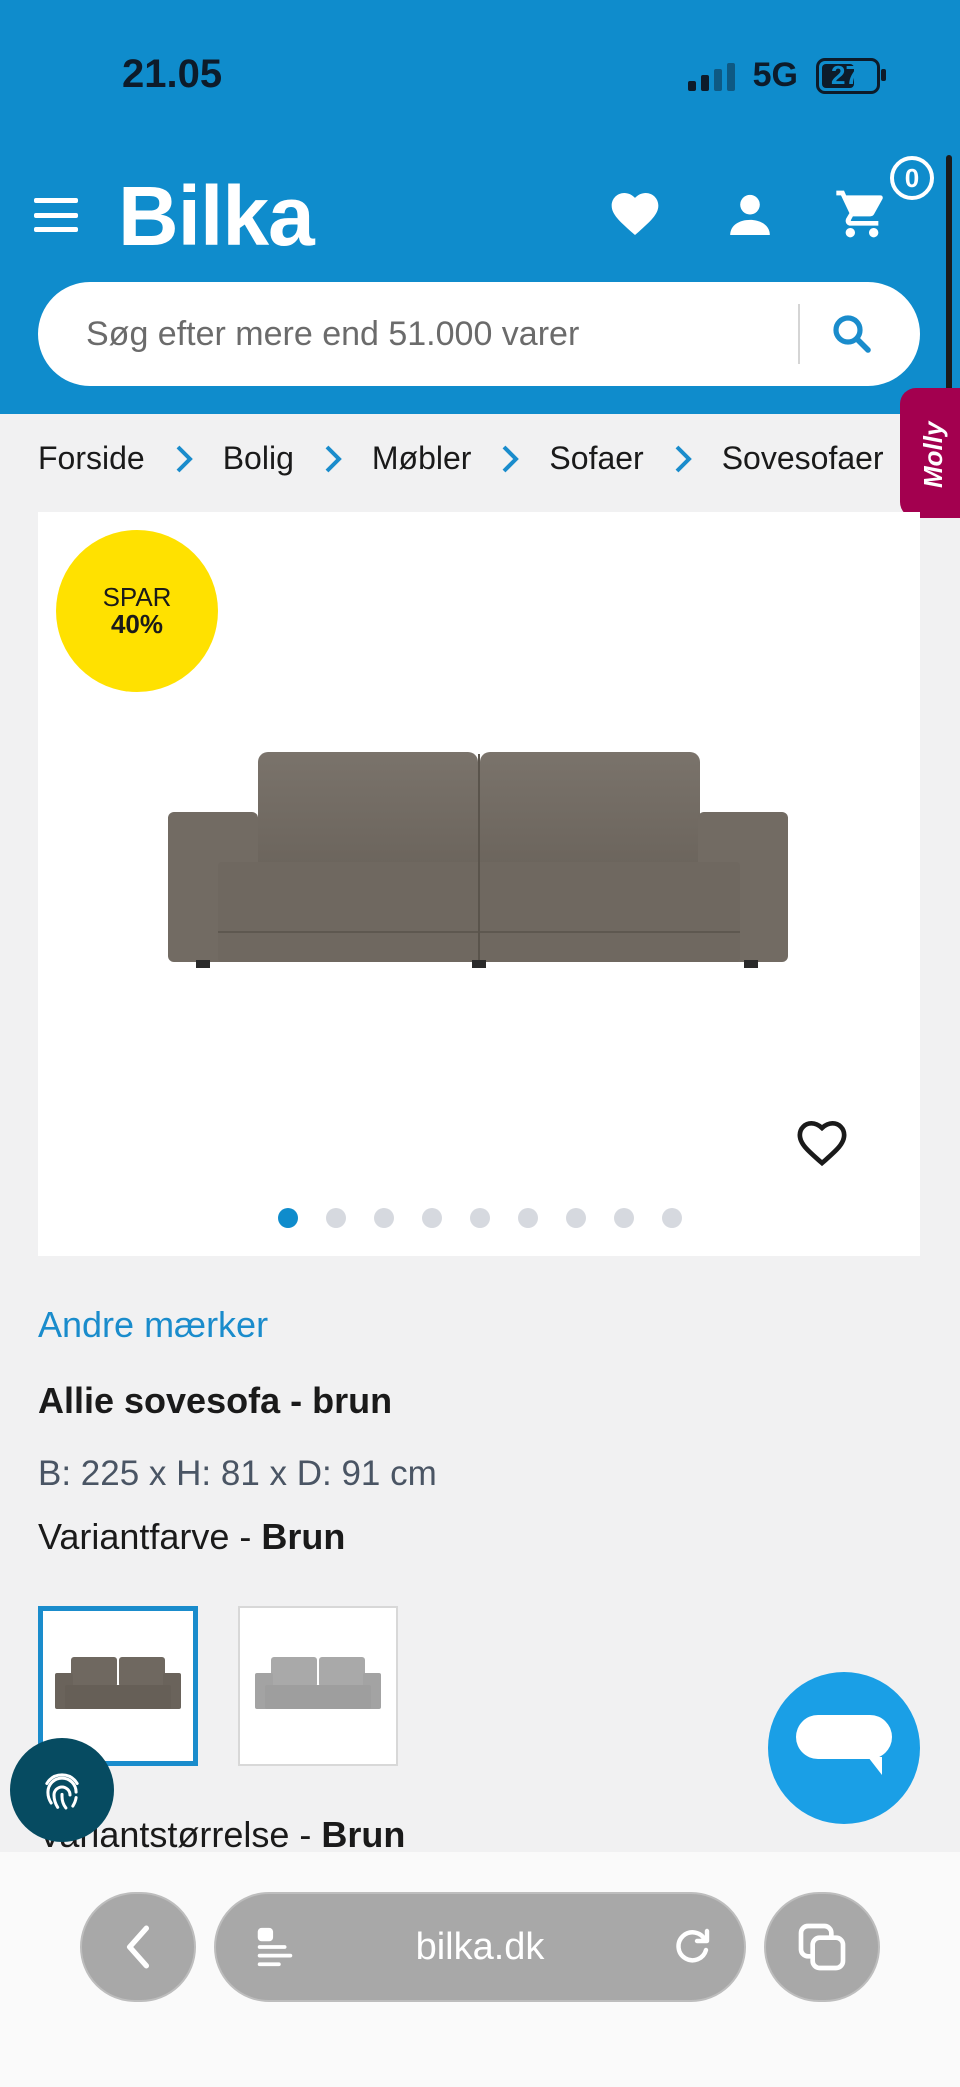 Image resolution: width=960 pixels, height=2087 pixels. What do you see at coordinates (118, 1683) in the screenshot?
I see `sofa-thumbnail-brown` at bounding box center [118, 1683].